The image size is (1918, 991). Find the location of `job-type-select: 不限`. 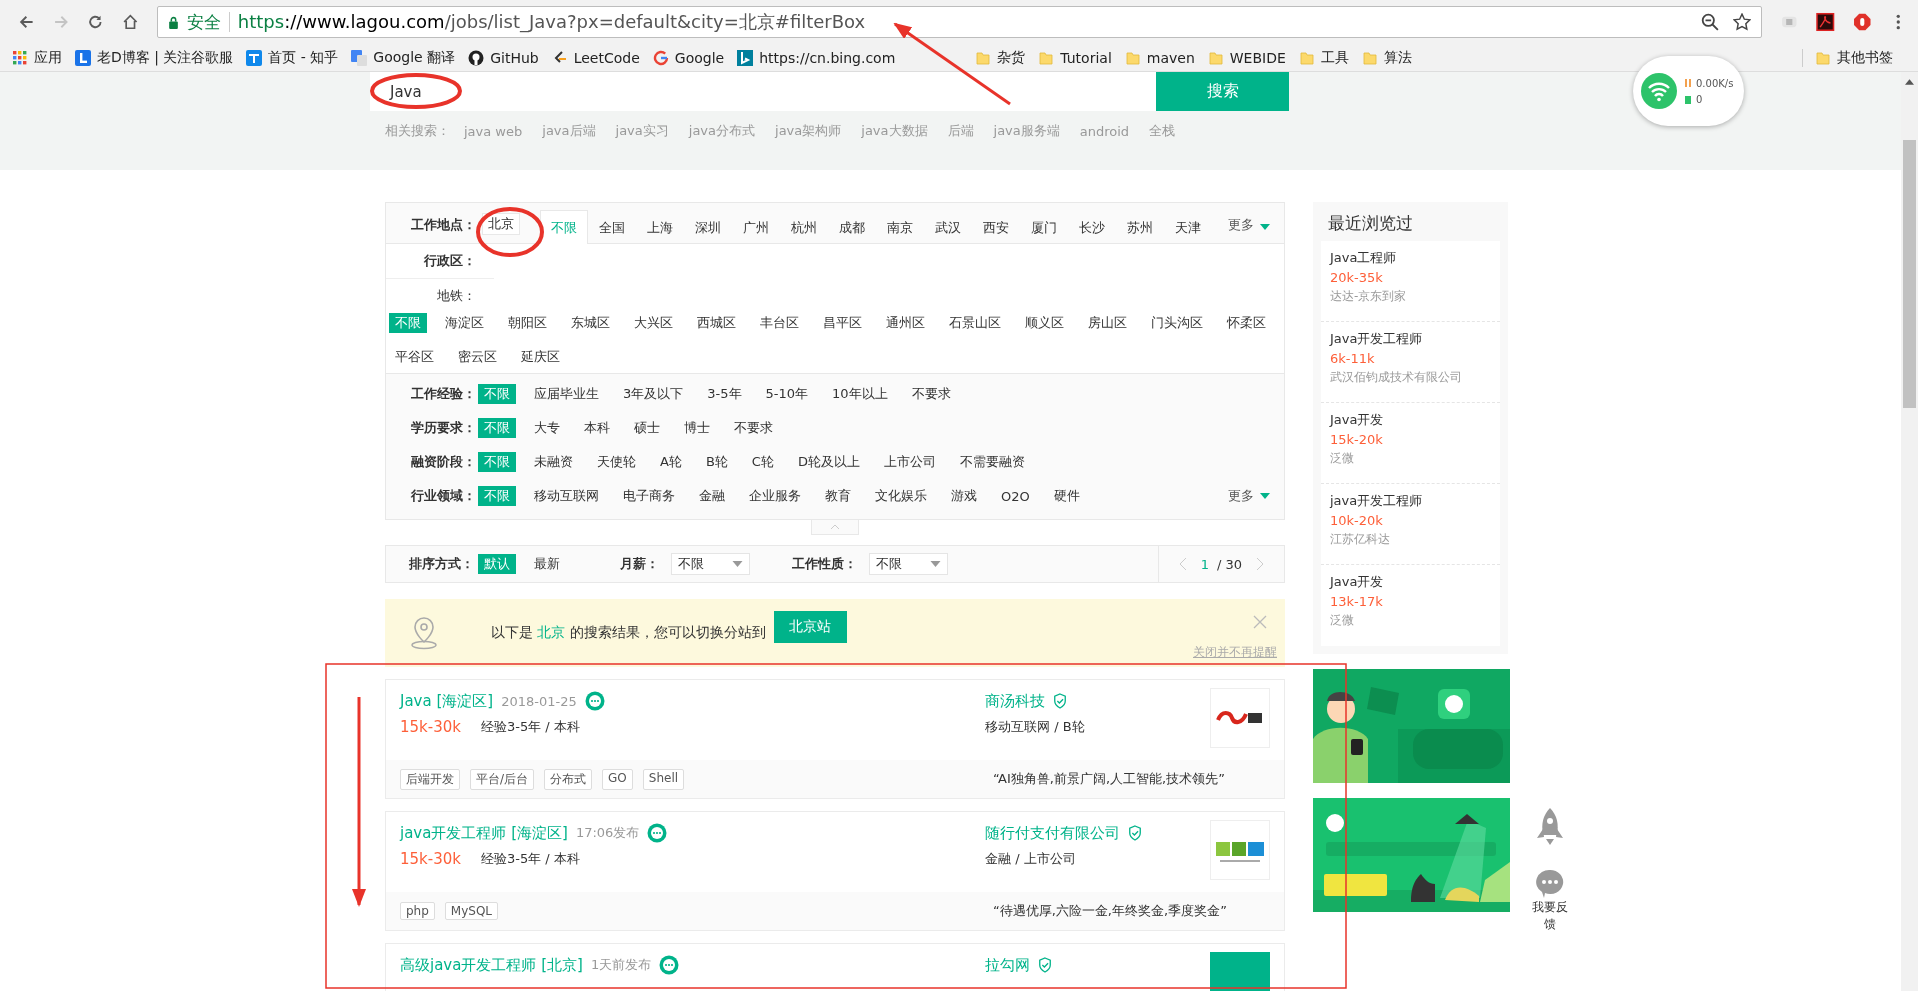

job-type-select: 不限 is located at coordinates (908, 564).